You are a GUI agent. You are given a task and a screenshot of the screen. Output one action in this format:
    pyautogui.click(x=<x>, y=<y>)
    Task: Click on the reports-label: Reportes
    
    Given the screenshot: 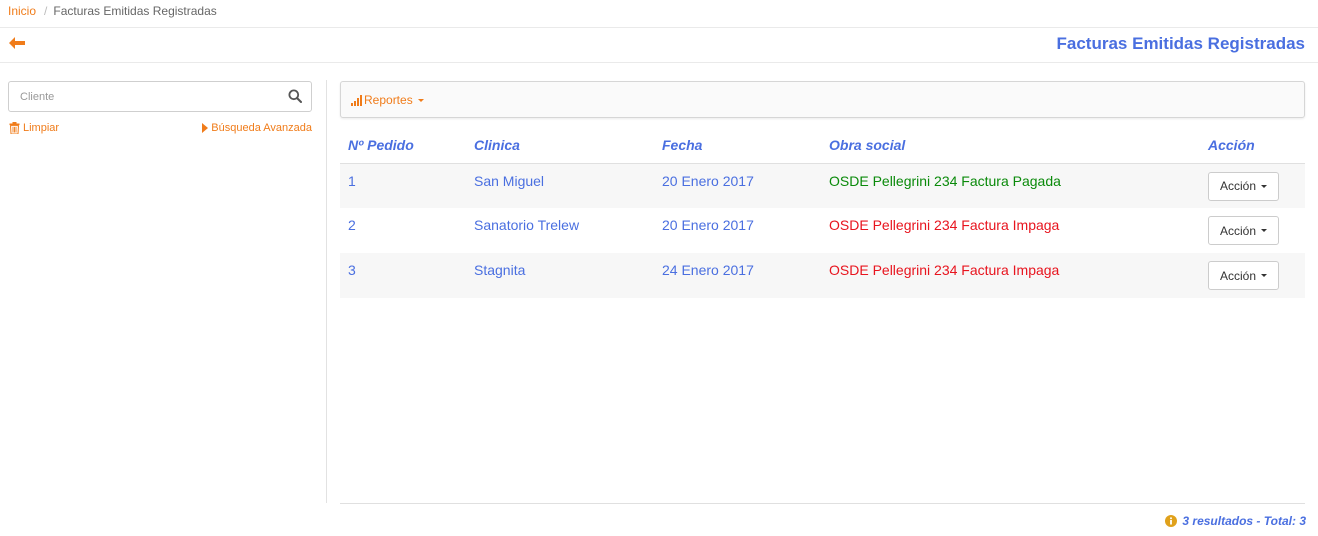 What is the action you would take?
    pyautogui.click(x=388, y=100)
    